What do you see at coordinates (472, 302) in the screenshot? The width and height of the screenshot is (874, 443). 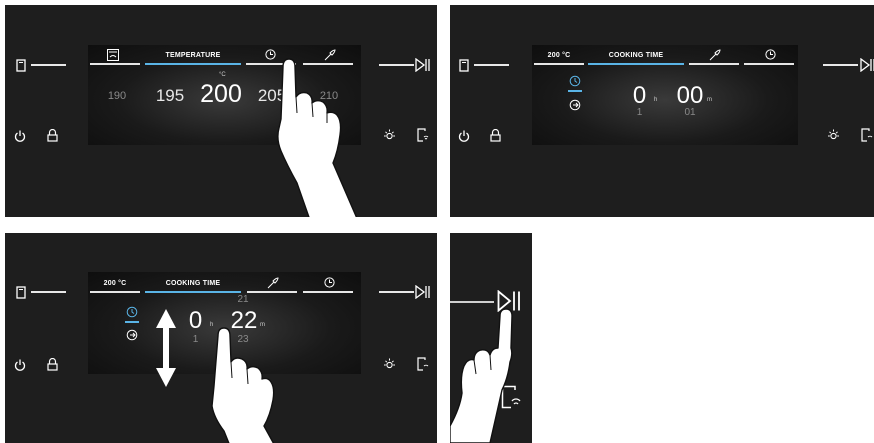 I see `right-divider-zoomed` at bounding box center [472, 302].